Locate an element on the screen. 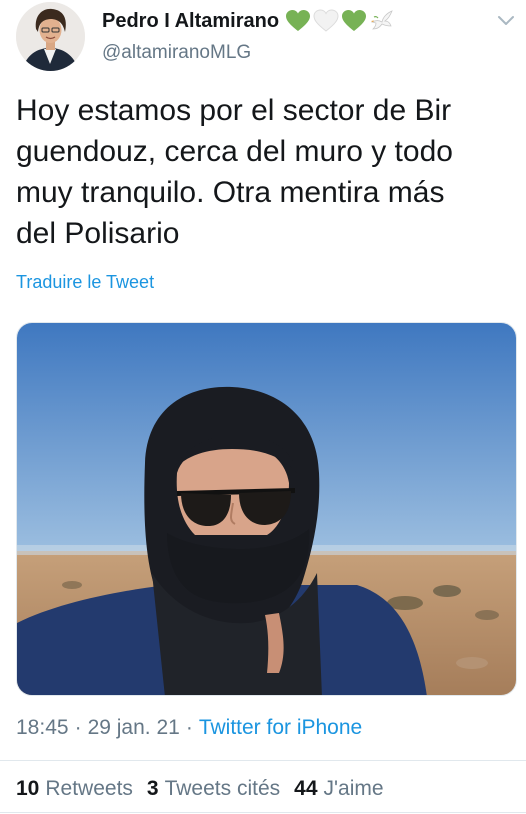 The image size is (526, 814). chevron-down-icon is located at coordinates (506, 20).